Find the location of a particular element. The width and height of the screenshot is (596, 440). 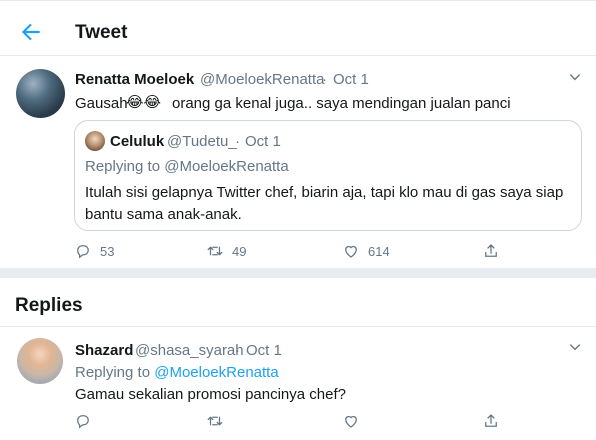

quoted-author-name: Celuluk is located at coordinates (137, 141).